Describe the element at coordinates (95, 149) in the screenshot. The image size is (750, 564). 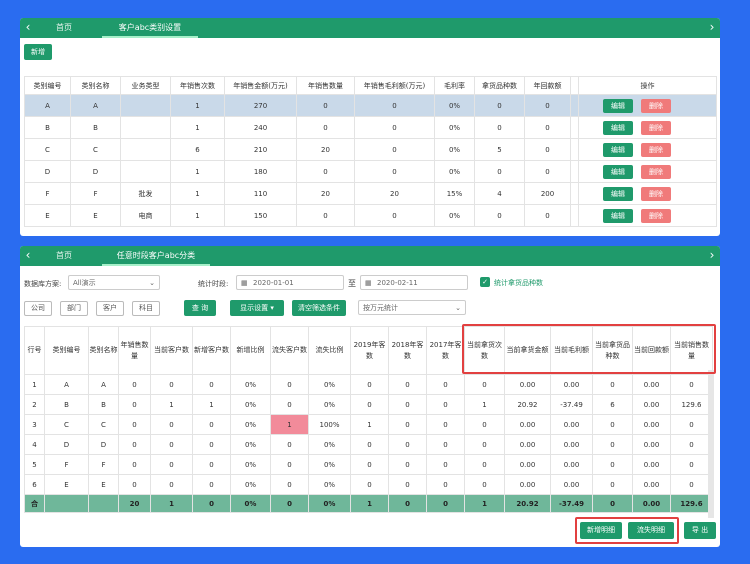
I see `table-cell: C` at that location.